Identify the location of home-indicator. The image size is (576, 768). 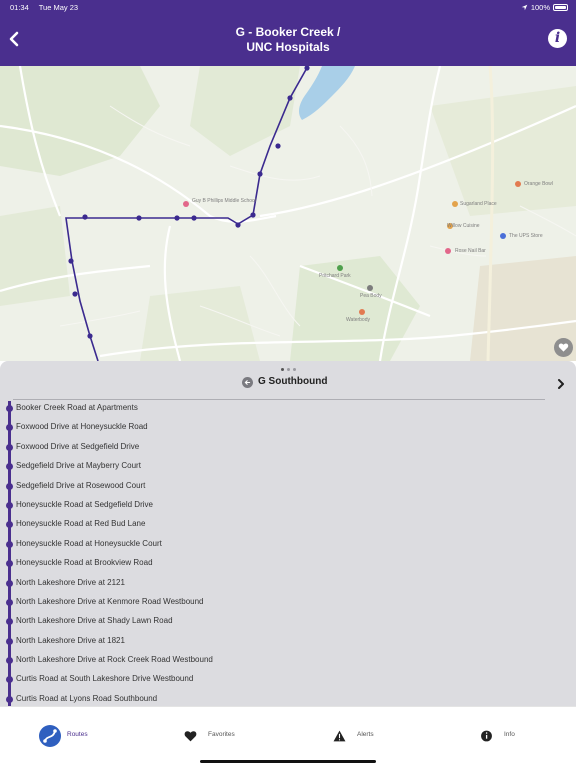
(288, 761).